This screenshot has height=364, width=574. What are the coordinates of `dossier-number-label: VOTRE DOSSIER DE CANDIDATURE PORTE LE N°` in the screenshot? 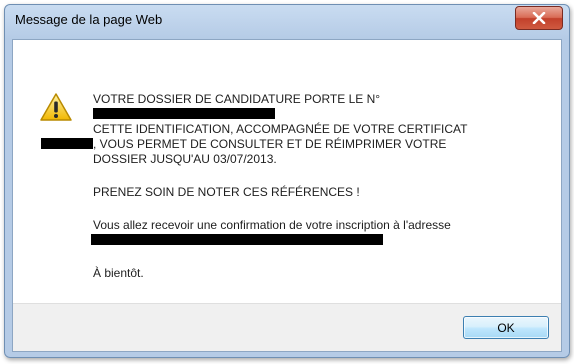 It's located at (237, 99).